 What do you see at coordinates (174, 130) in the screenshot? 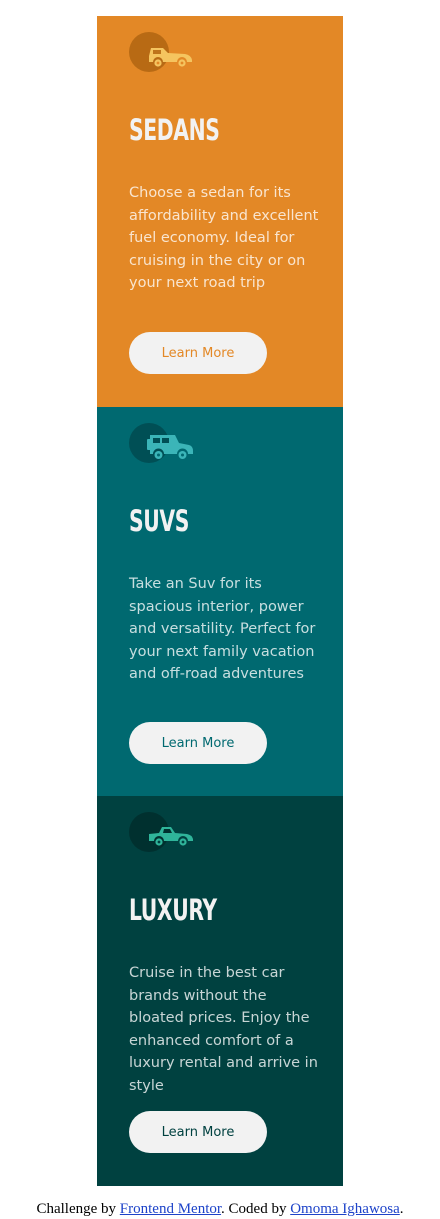
I see `card-title: Sedans` at bounding box center [174, 130].